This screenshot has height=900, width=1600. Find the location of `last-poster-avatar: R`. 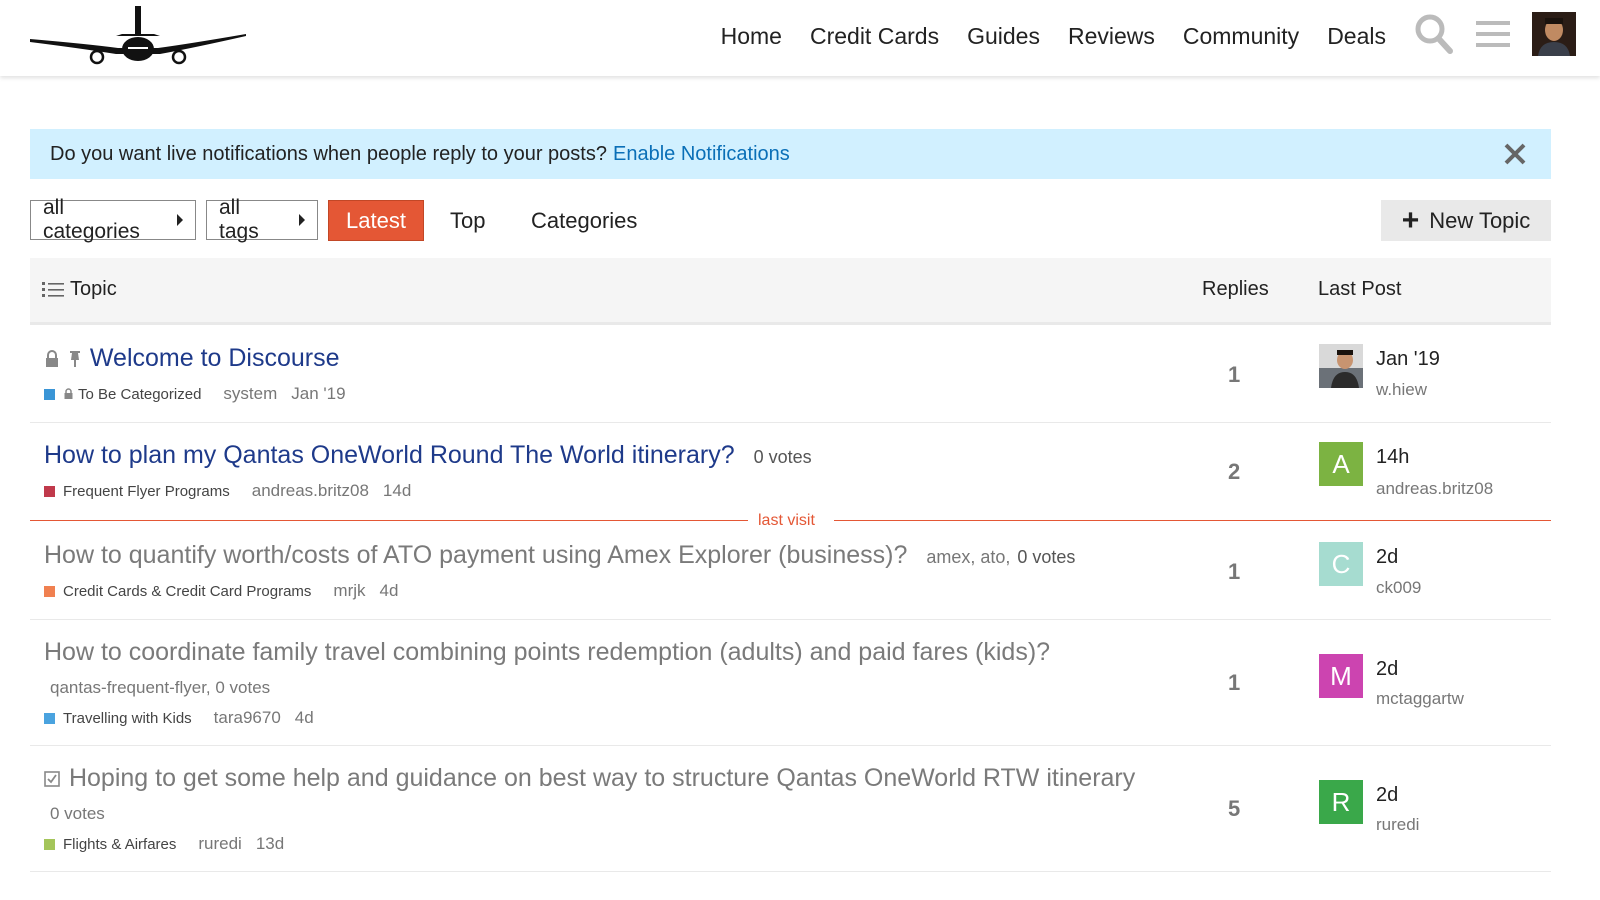

last-poster-avatar: R is located at coordinates (1341, 802).